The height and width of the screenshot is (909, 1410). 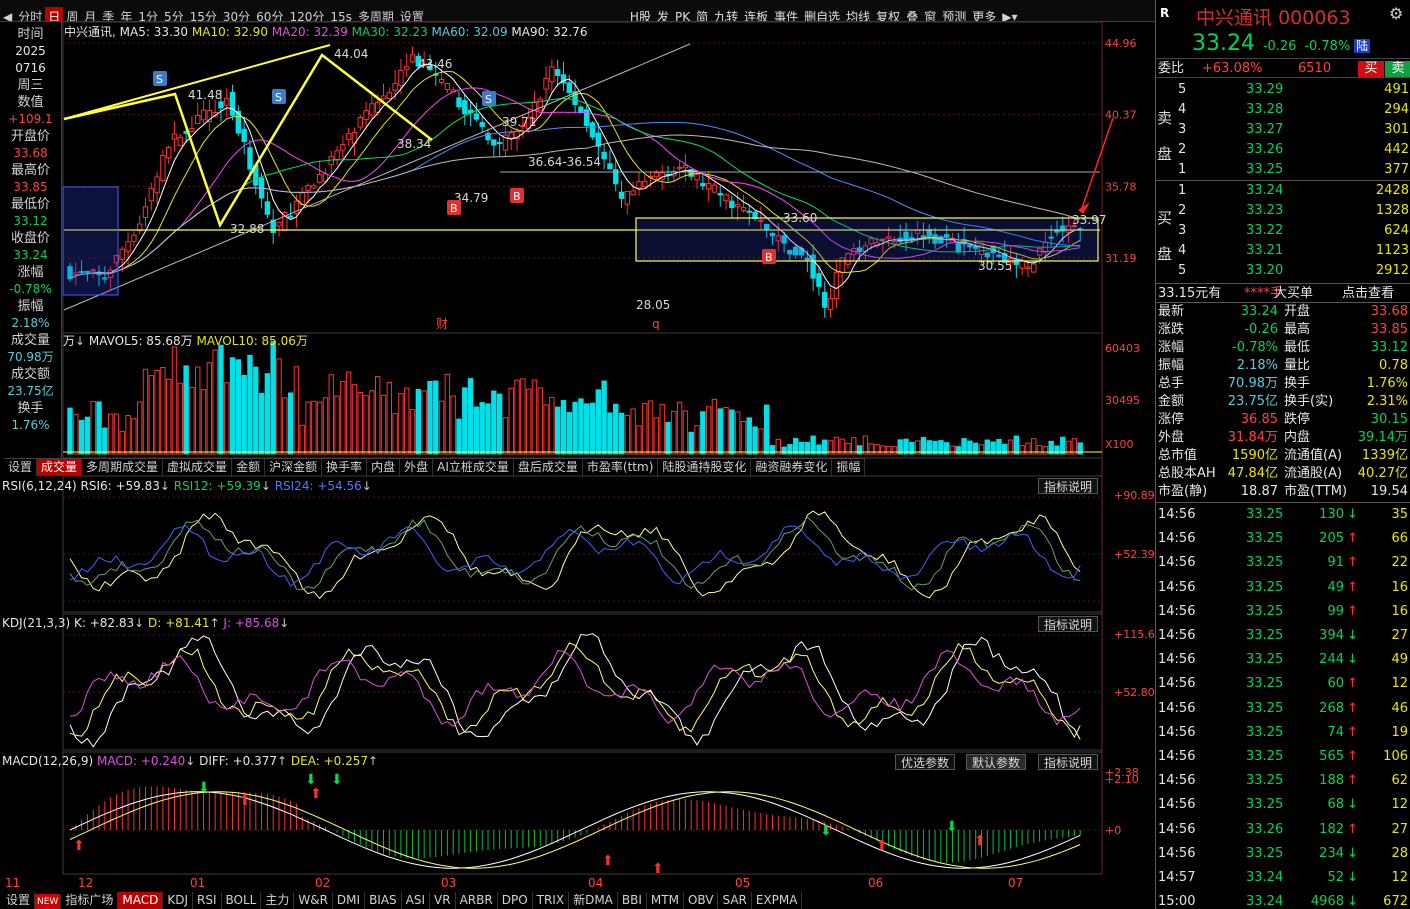 What do you see at coordinates (123, 467) in the screenshot?
I see `indicator-tab-2: 多周期成交量` at bounding box center [123, 467].